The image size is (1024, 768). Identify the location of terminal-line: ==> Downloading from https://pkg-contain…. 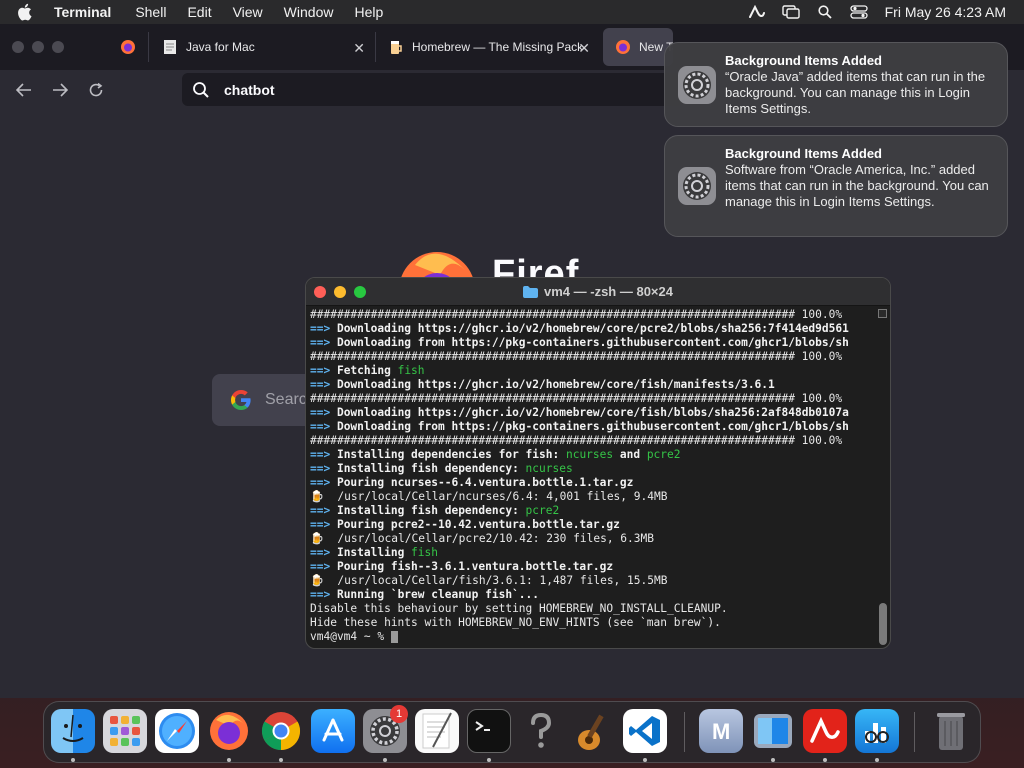
(593, 427).